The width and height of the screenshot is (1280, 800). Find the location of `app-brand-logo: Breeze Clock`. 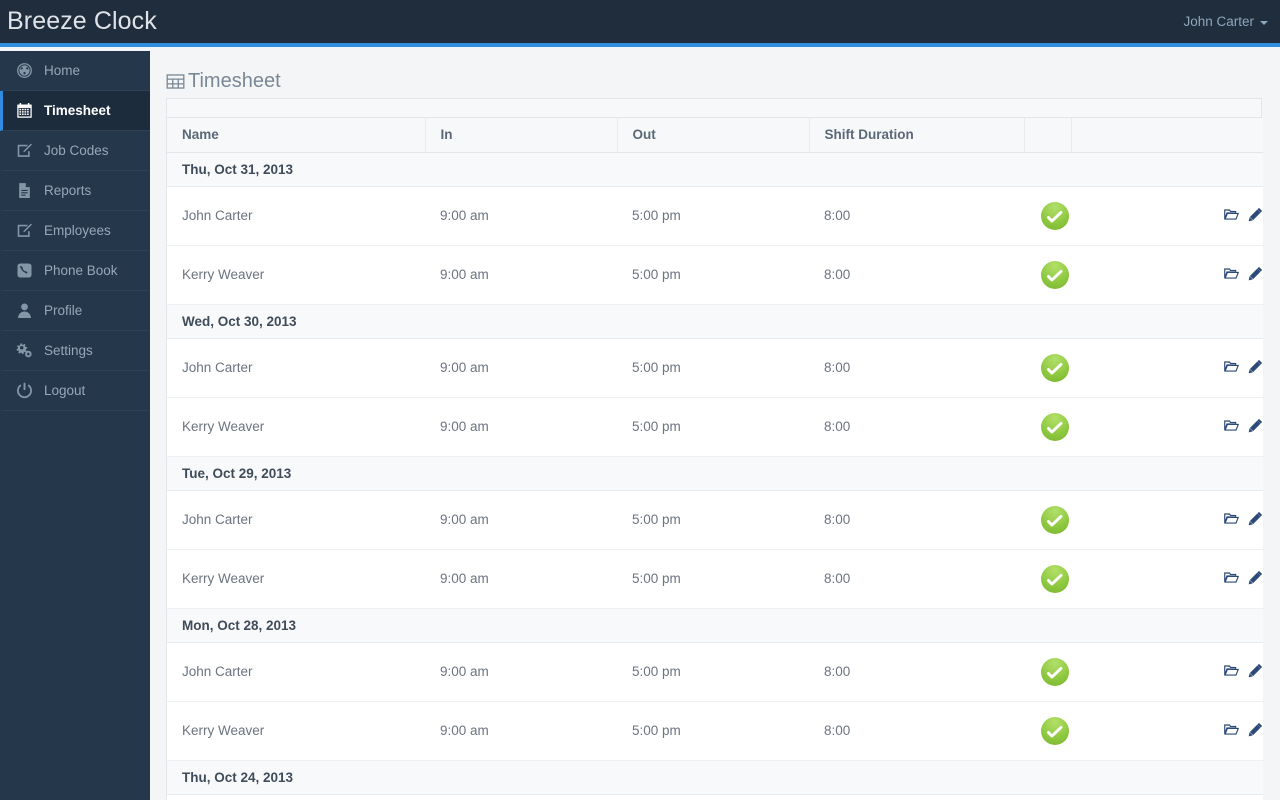

app-brand-logo: Breeze Clock is located at coordinates (78, 21).